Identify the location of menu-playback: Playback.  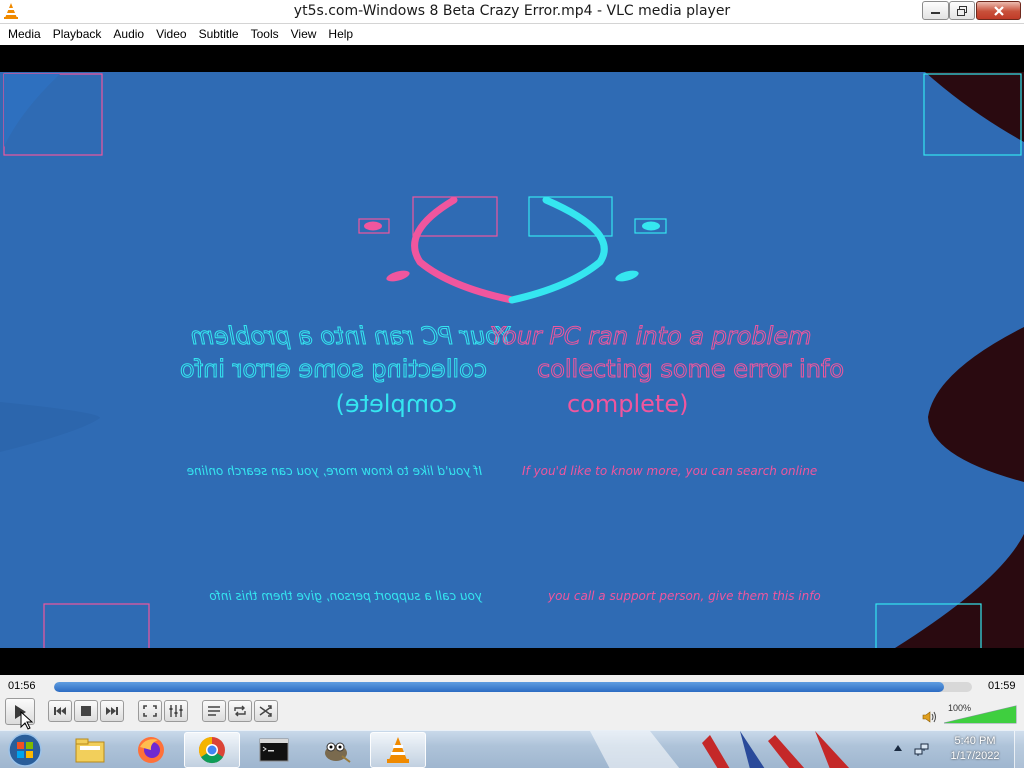
(77, 34).